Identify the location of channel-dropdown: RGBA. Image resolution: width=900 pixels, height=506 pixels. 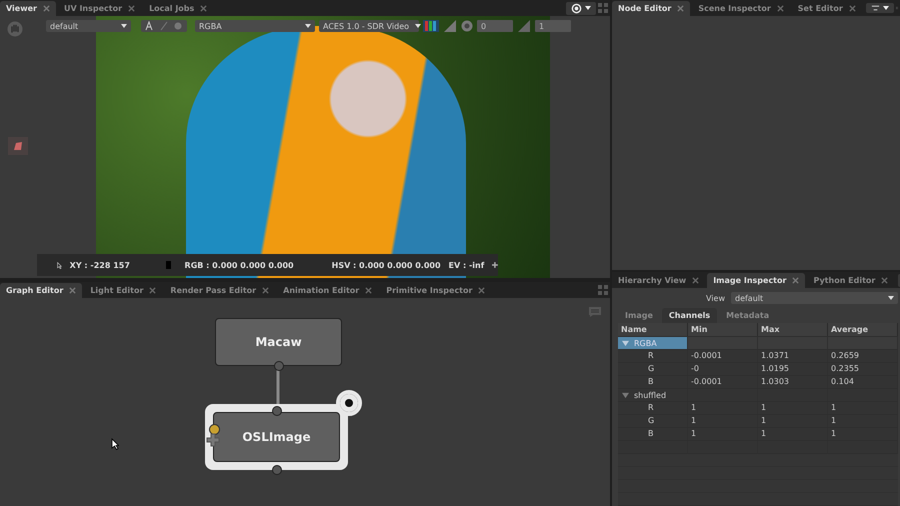
(255, 26).